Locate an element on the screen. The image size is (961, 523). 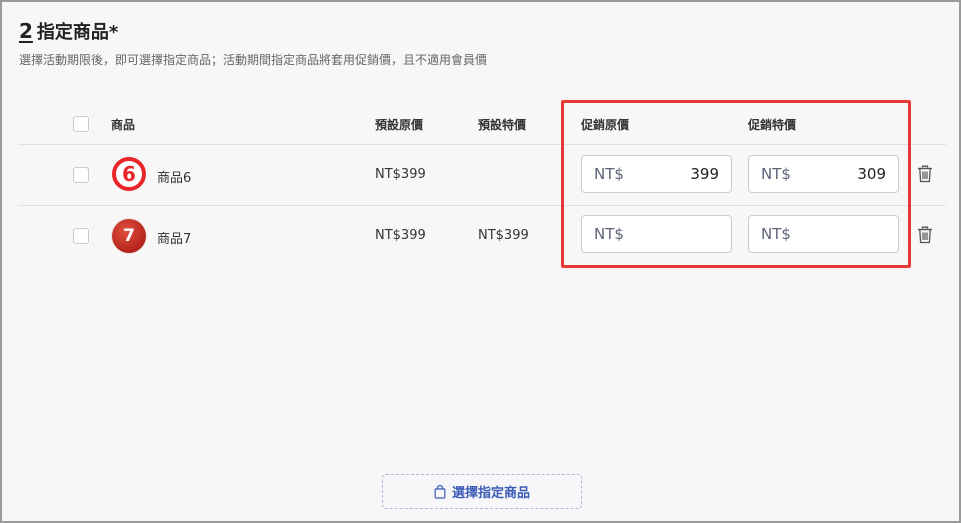
product-thumbnail: 7 is located at coordinates (129, 236).